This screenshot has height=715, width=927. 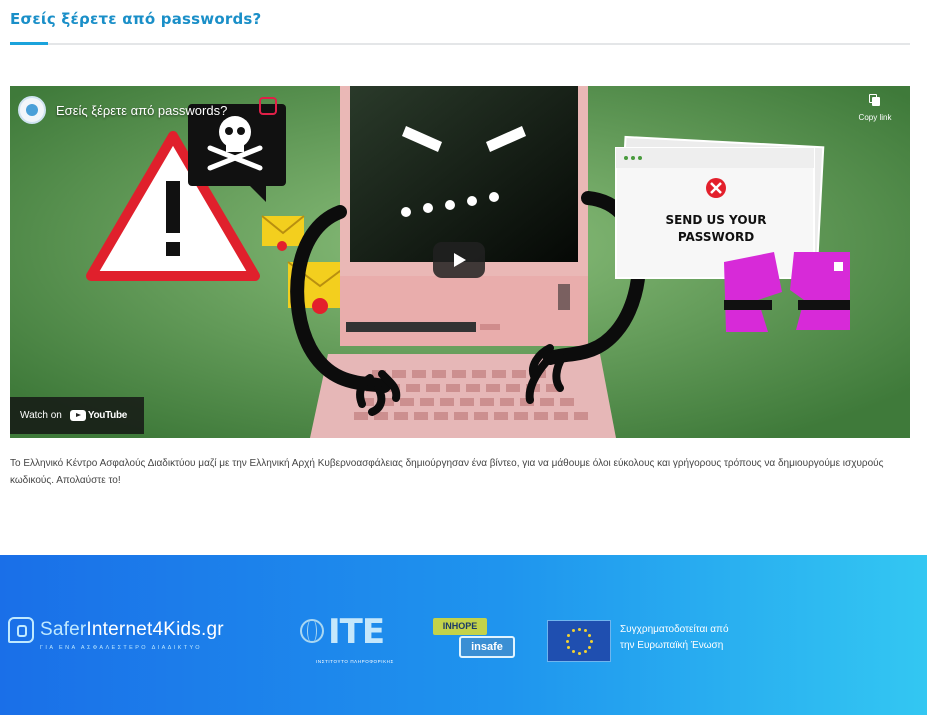 I want to click on popup-line-2: PASSWORD, so click(x=716, y=237).